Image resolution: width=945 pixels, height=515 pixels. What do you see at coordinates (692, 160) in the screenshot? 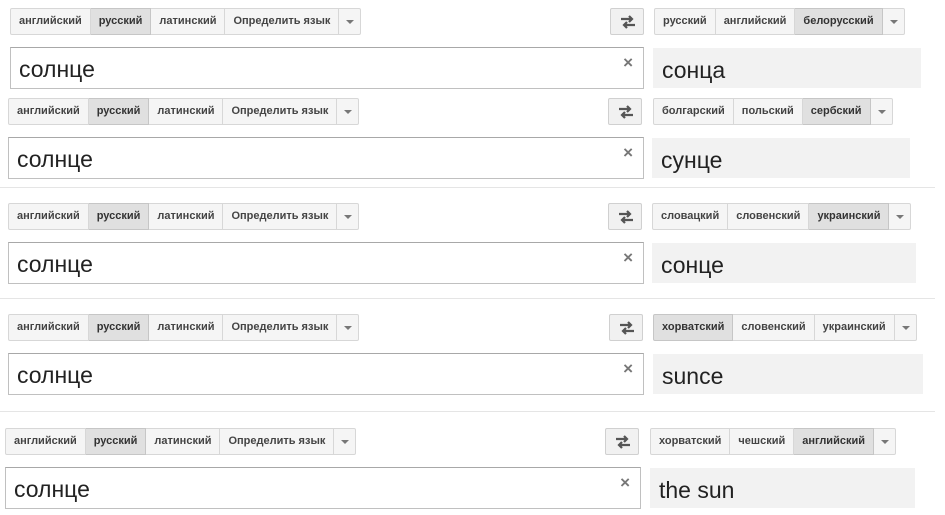
I see `translation-text: сунце` at bounding box center [692, 160].